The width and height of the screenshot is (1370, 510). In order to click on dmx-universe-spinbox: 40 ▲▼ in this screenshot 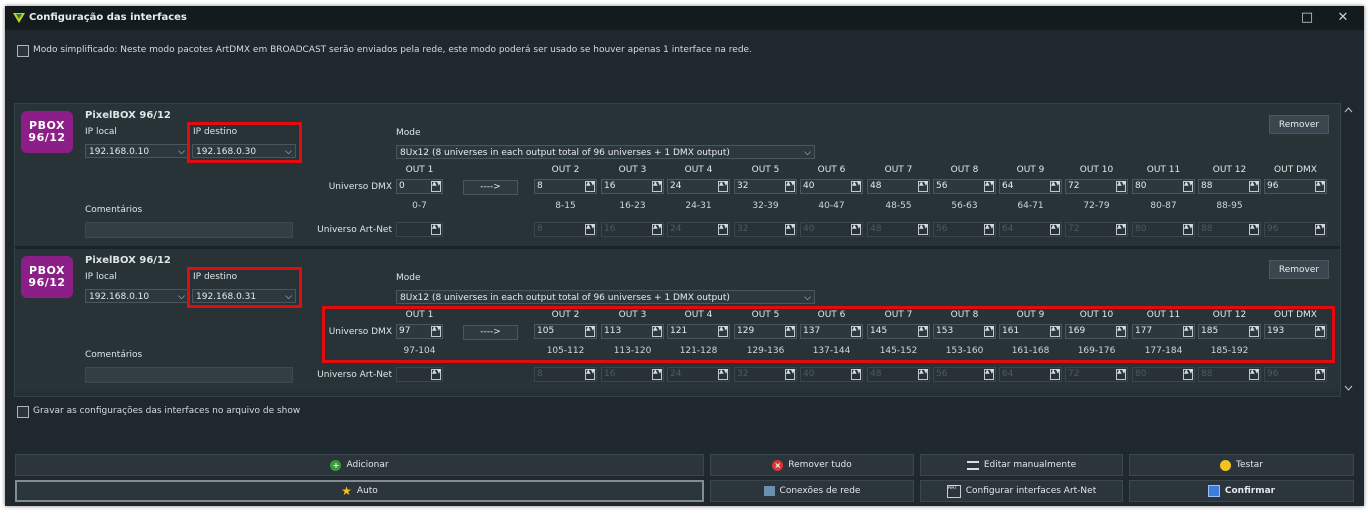, I will do `click(831, 186)`.